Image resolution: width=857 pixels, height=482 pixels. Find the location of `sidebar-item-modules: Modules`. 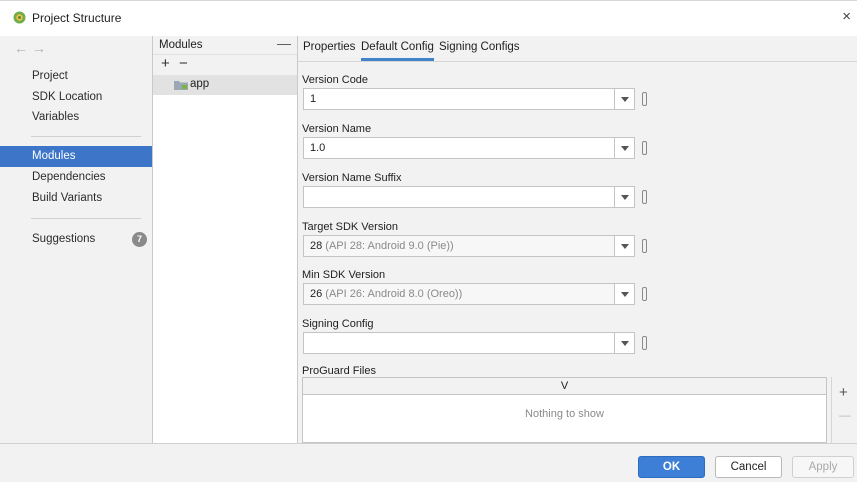

sidebar-item-modules: Modules is located at coordinates (76, 156).